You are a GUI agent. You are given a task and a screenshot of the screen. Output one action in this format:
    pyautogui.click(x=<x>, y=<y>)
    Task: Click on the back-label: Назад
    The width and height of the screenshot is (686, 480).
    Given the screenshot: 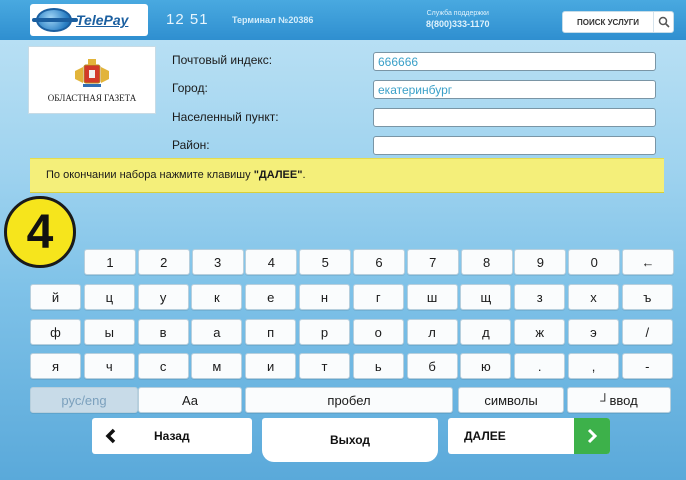 What is the action you would take?
    pyautogui.click(x=172, y=436)
    